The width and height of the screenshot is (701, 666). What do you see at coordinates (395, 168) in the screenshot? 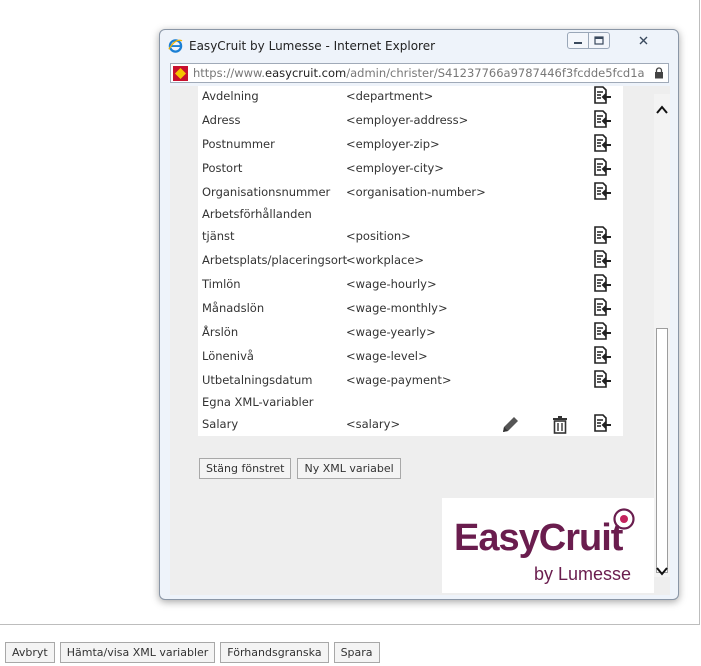
I see `row-variable: <employer-city>` at bounding box center [395, 168].